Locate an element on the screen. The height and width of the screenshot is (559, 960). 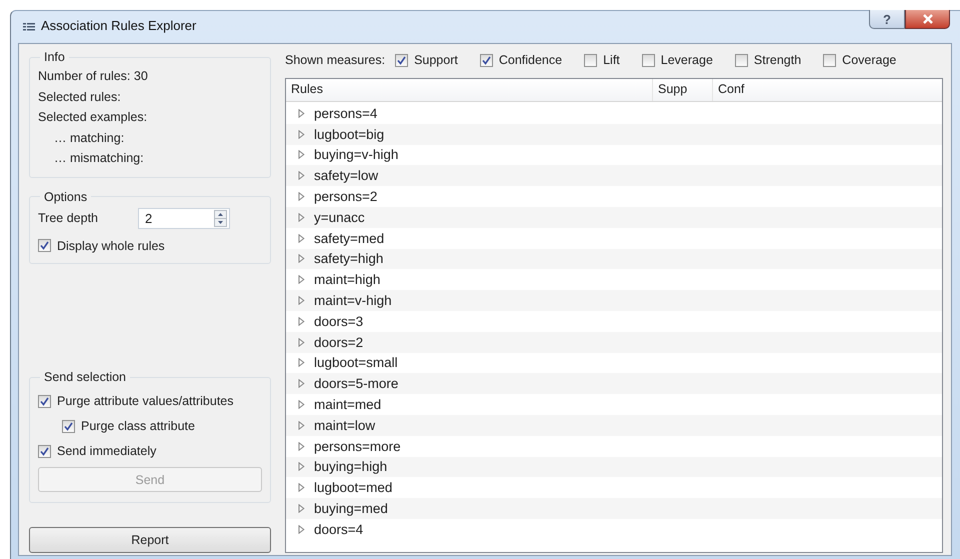
rule-text: safety=low is located at coordinates (346, 176).